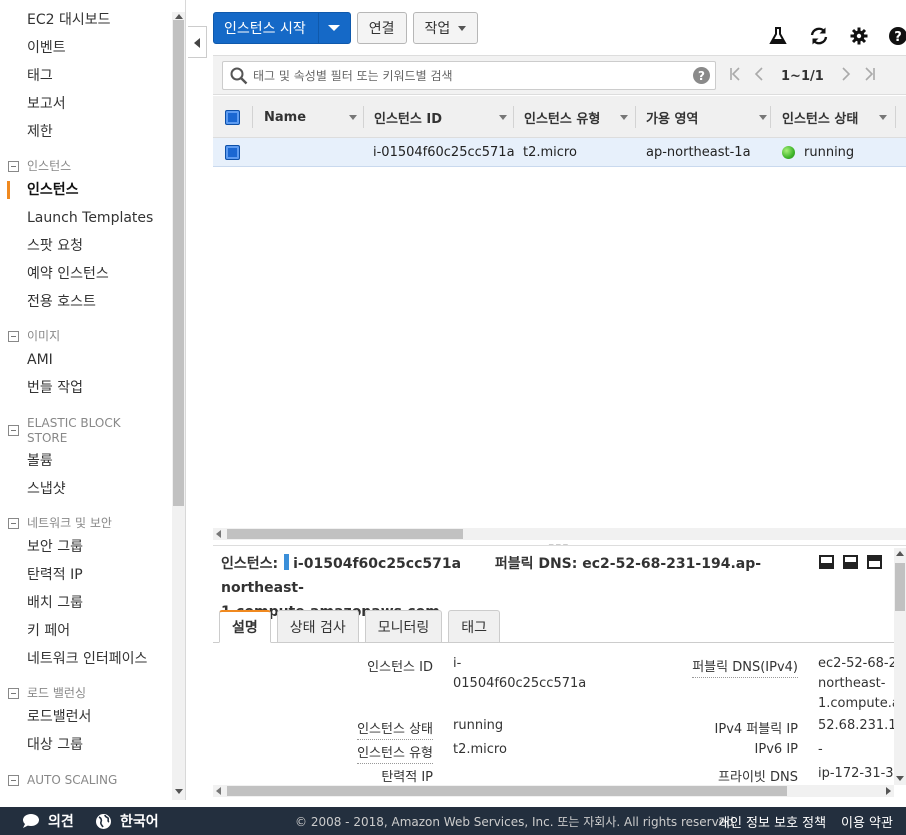  What do you see at coordinates (474, 626) in the screenshot?
I see `tab-tags: 태그` at bounding box center [474, 626].